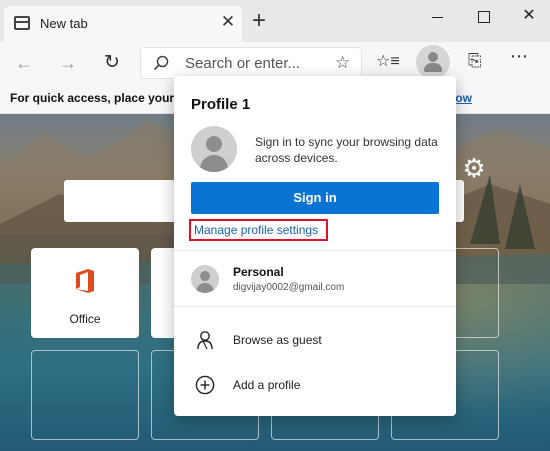 The image size is (550, 451). I want to click on tab-page-icon, so click(22, 23).